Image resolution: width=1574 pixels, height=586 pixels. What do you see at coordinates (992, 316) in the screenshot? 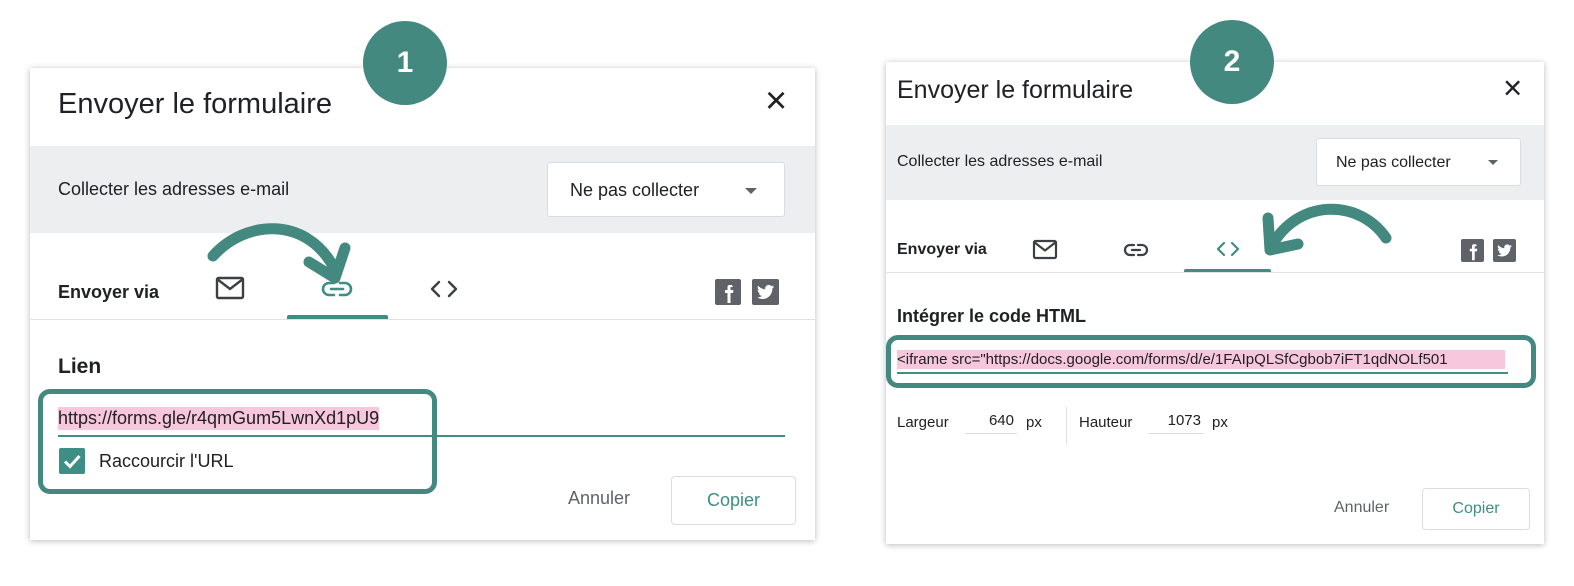
I see `section-title: Intégrer le code HTML` at bounding box center [992, 316].